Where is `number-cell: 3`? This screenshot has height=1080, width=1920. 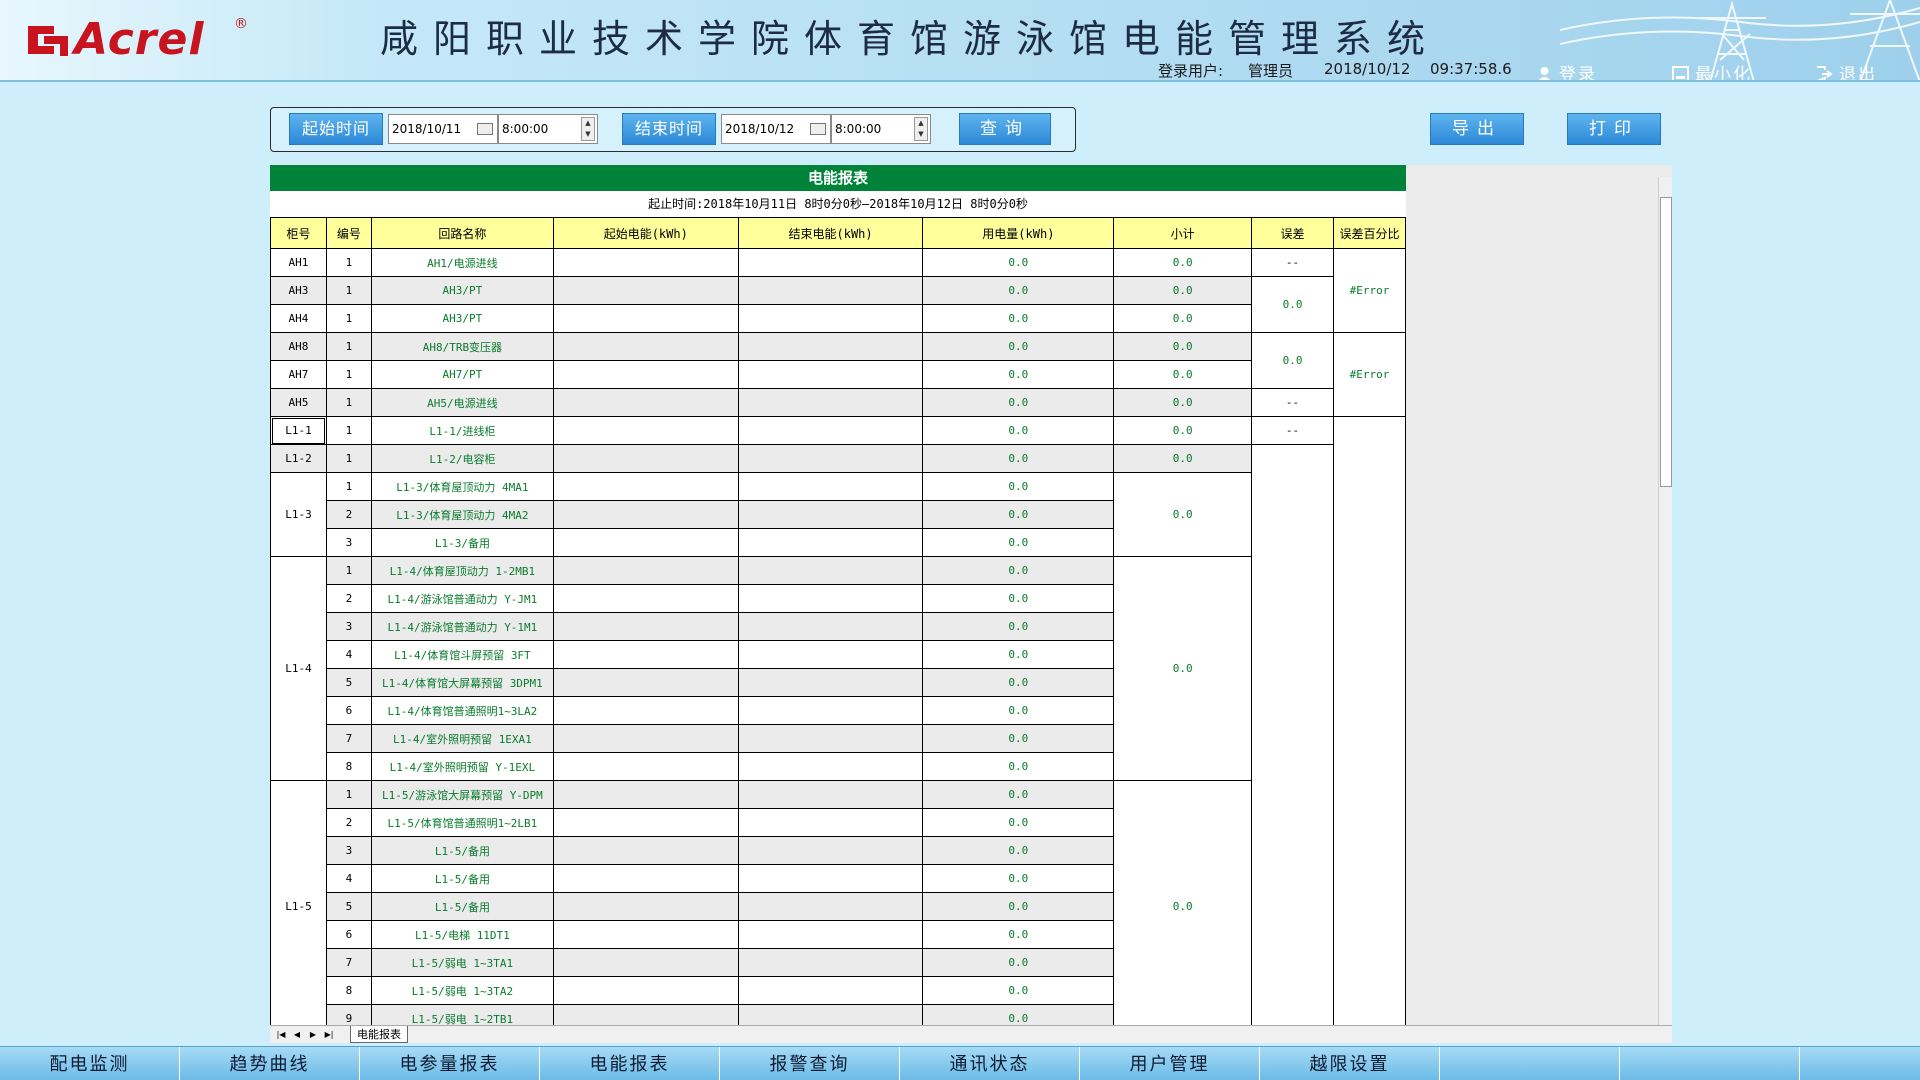
number-cell: 3 is located at coordinates (348, 626).